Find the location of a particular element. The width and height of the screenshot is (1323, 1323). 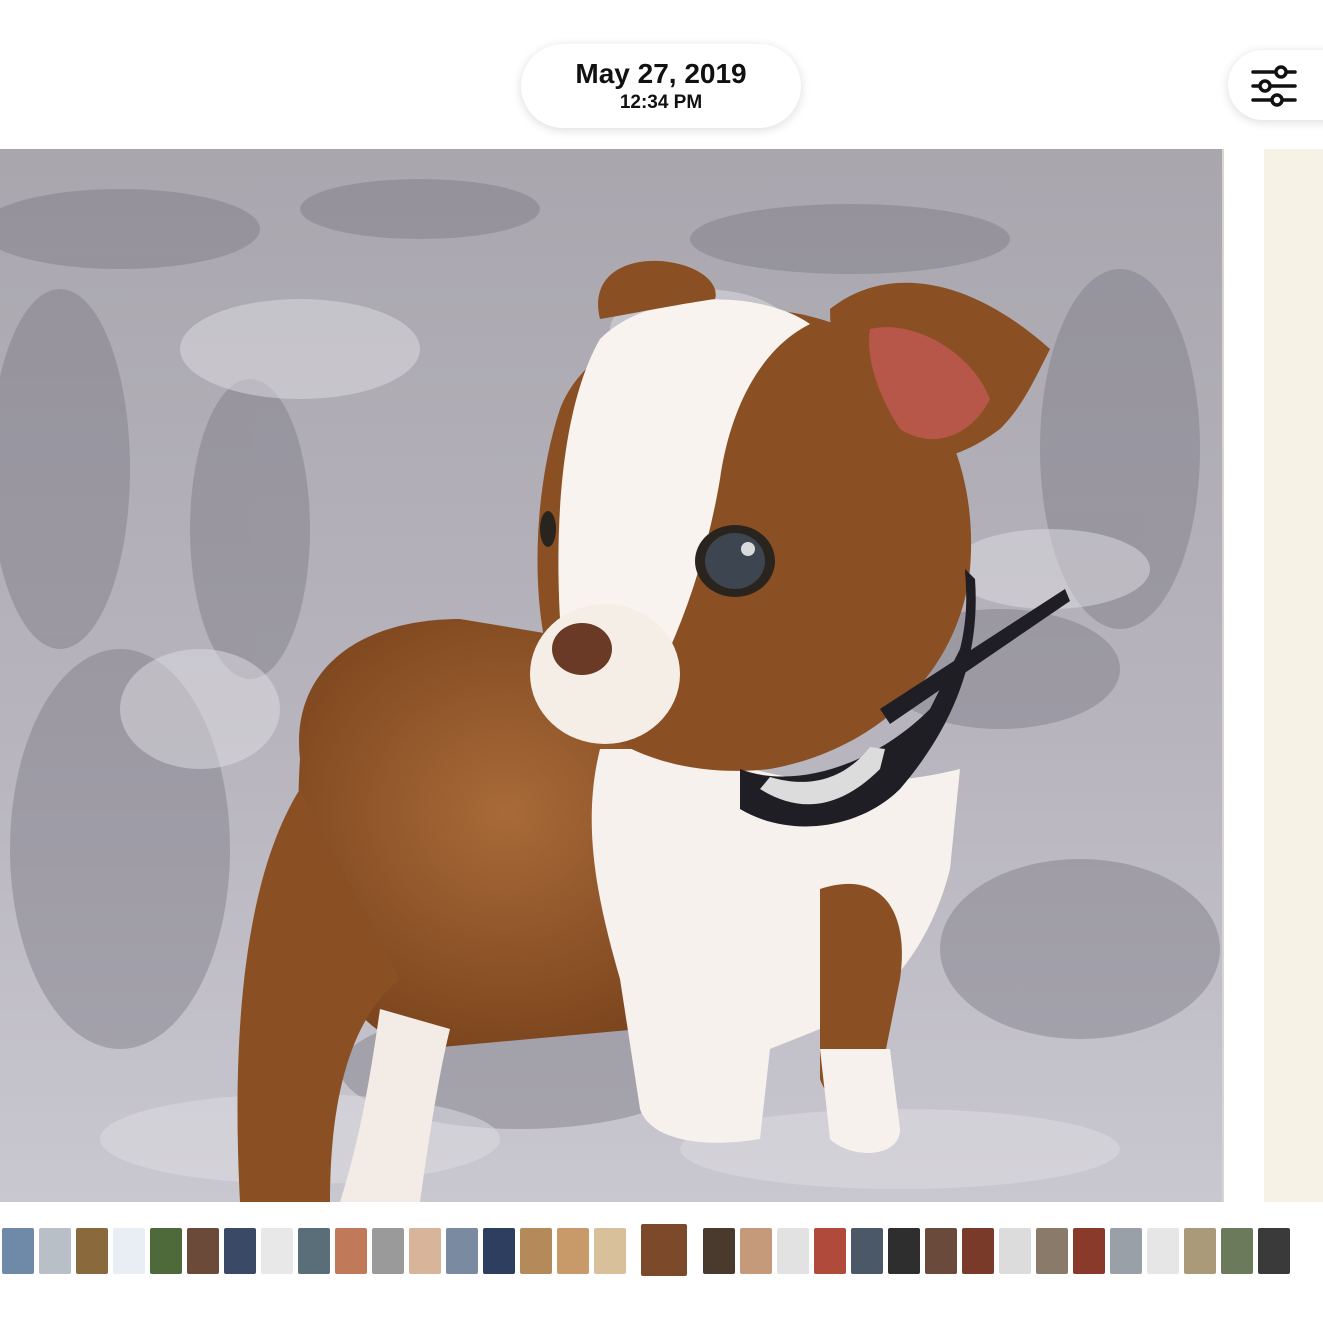

adjust-button is located at coordinates (1275, 85).